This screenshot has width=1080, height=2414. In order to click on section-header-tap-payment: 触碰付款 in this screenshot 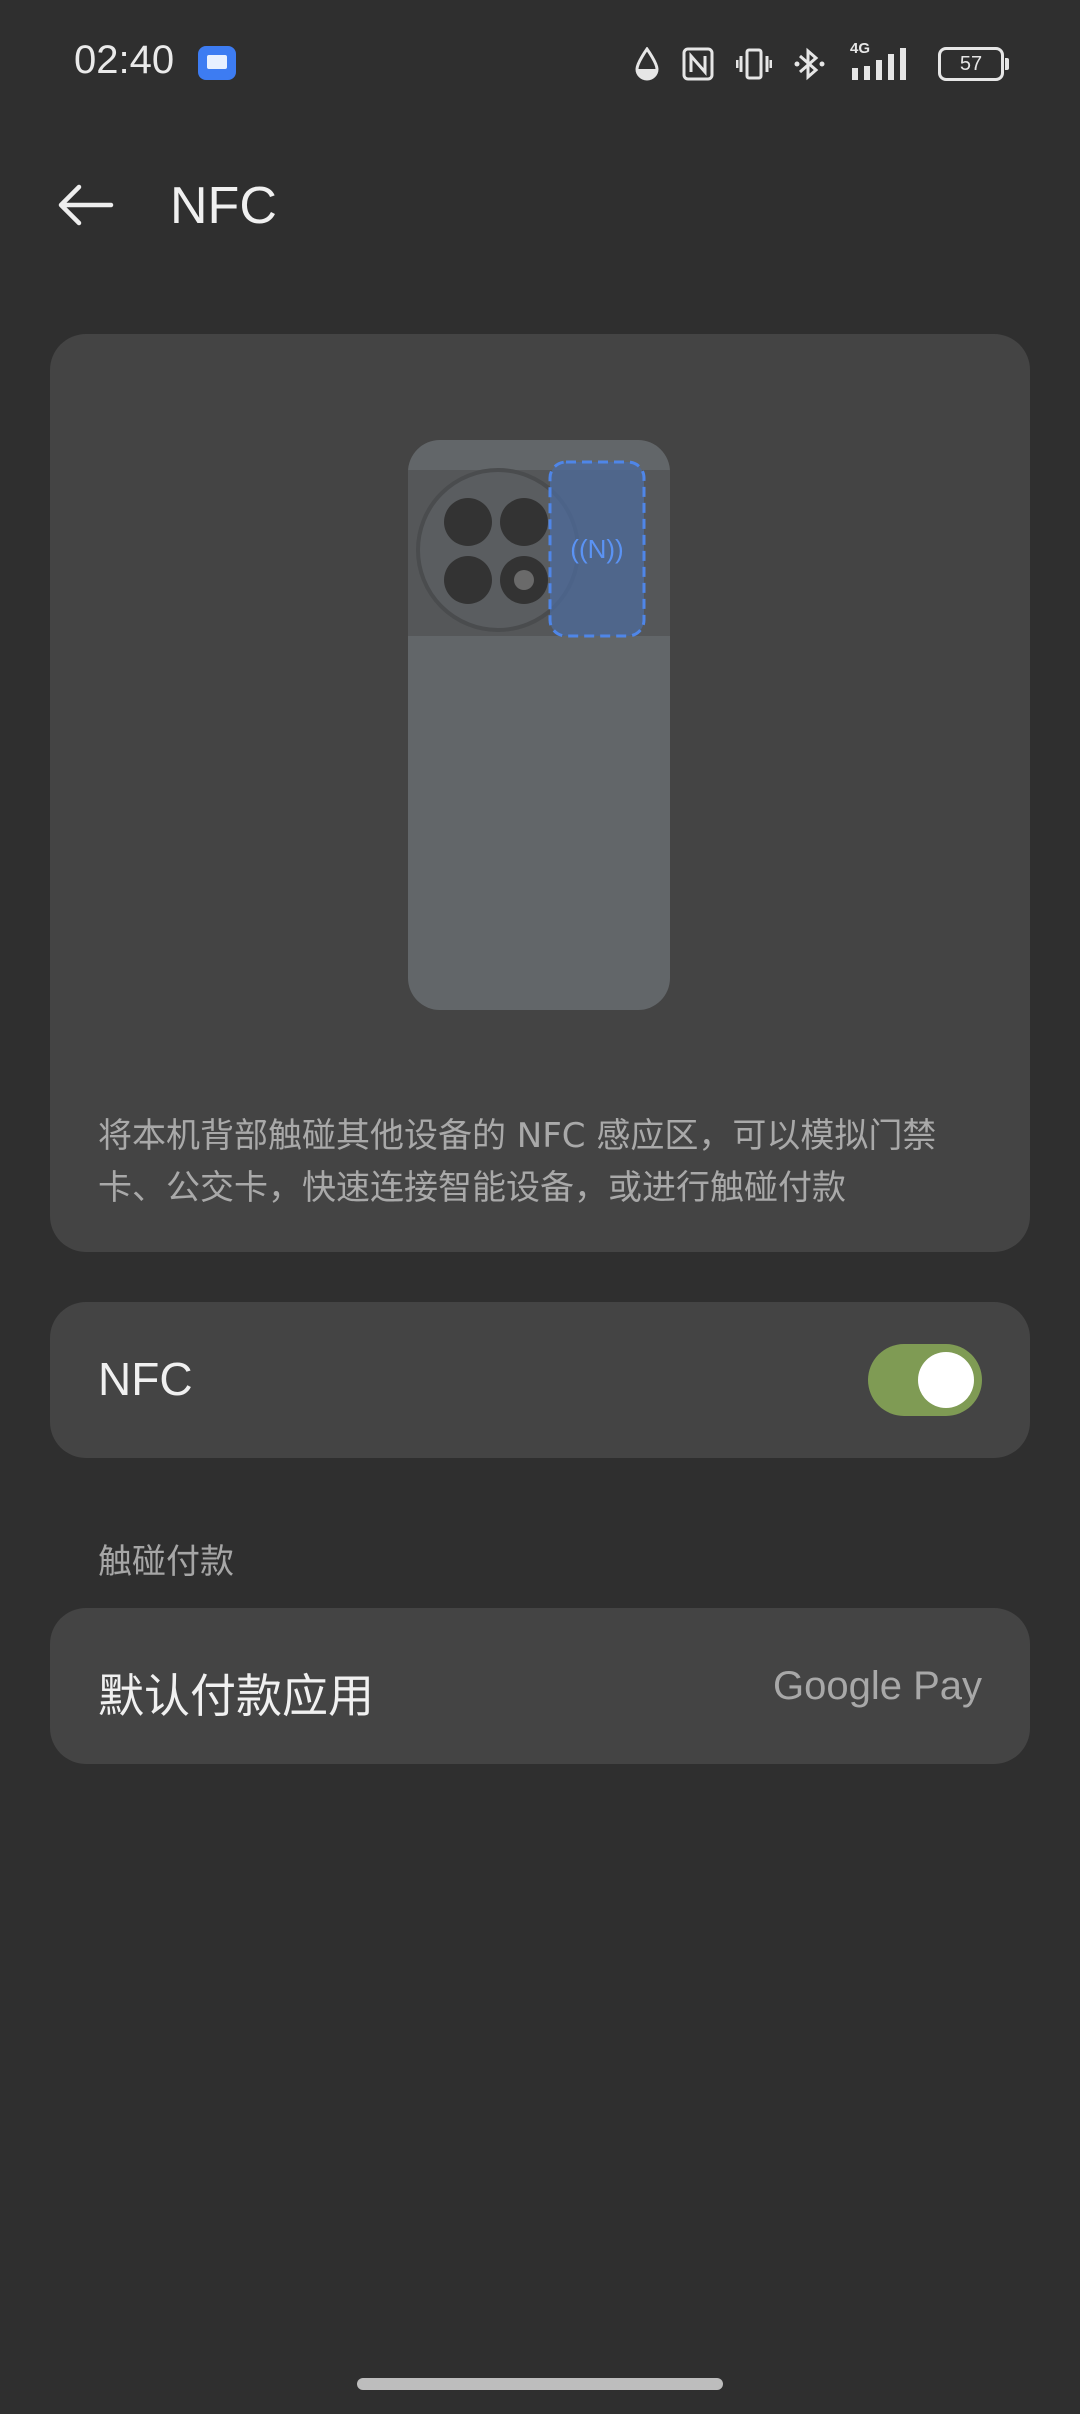, I will do `click(166, 1562)`.